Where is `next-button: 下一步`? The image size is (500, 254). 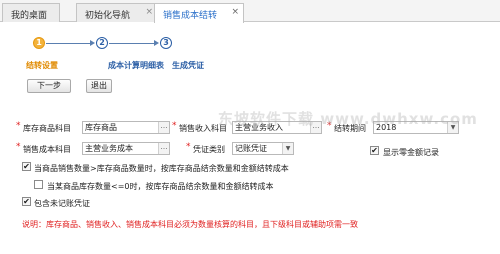 next-button: 下一步 is located at coordinates (49, 86).